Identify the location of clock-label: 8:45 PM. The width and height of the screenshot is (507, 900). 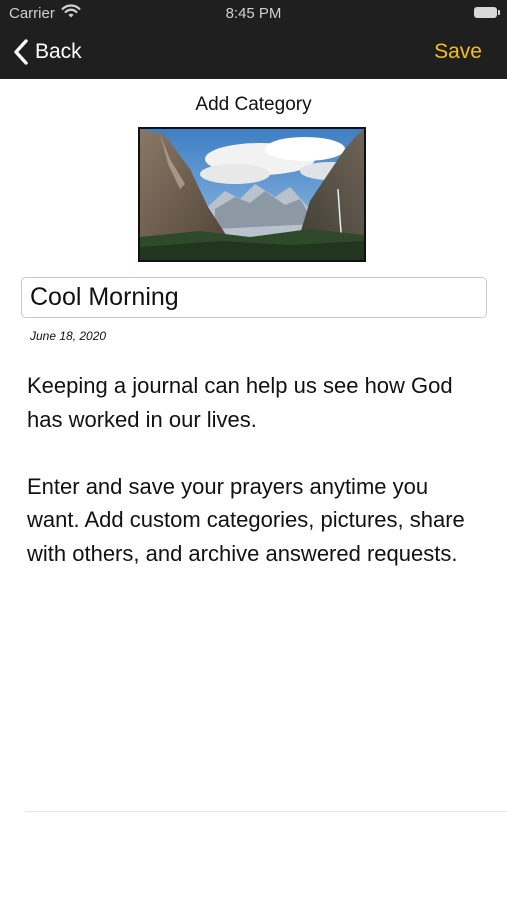
(253, 13).